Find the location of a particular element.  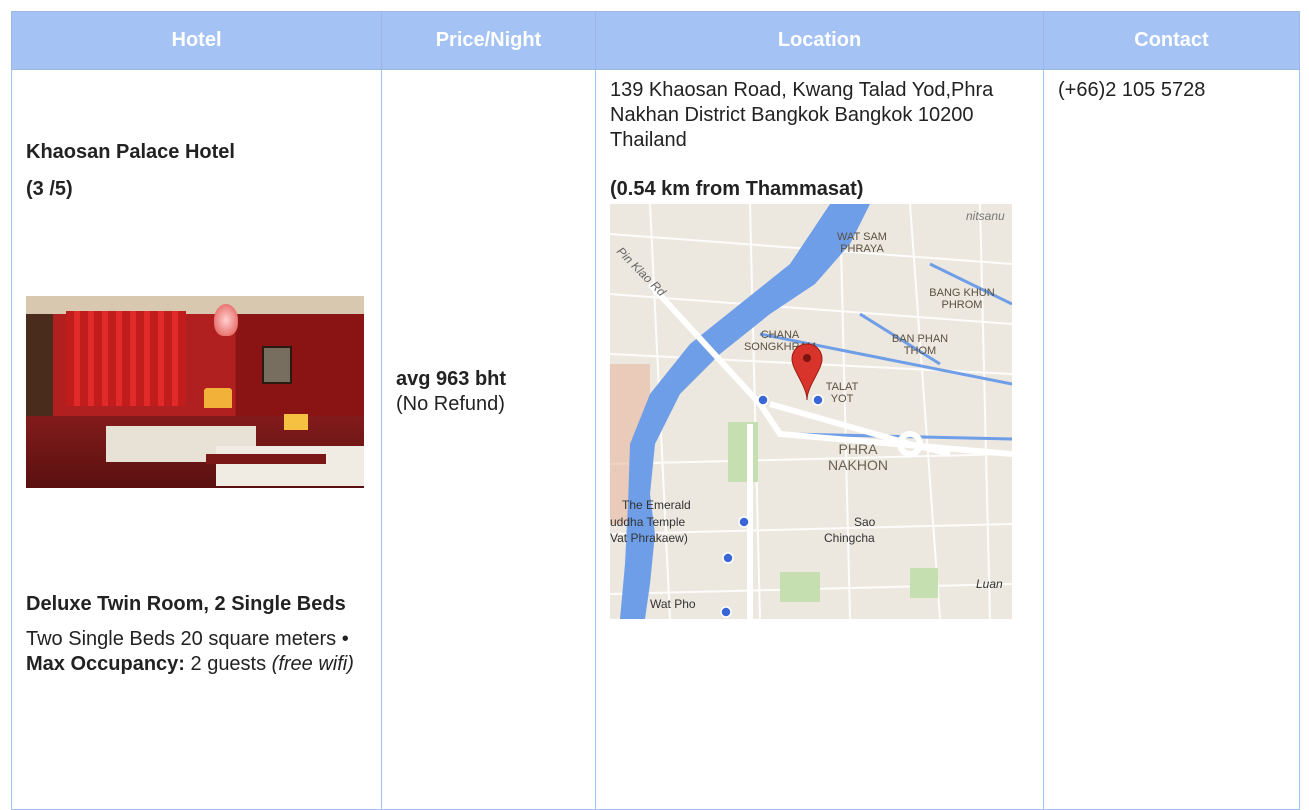

hotel-name: Khaosan Palace Hotel is located at coordinates (130, 152).